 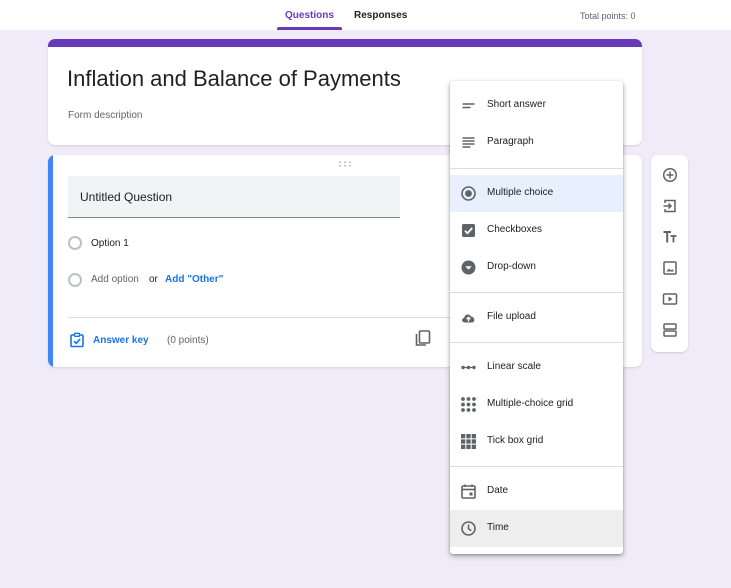 What do you see at coordinates (670, 330) in the screenshot?
I see `add-section-icon` at bounding box center [670, 330].